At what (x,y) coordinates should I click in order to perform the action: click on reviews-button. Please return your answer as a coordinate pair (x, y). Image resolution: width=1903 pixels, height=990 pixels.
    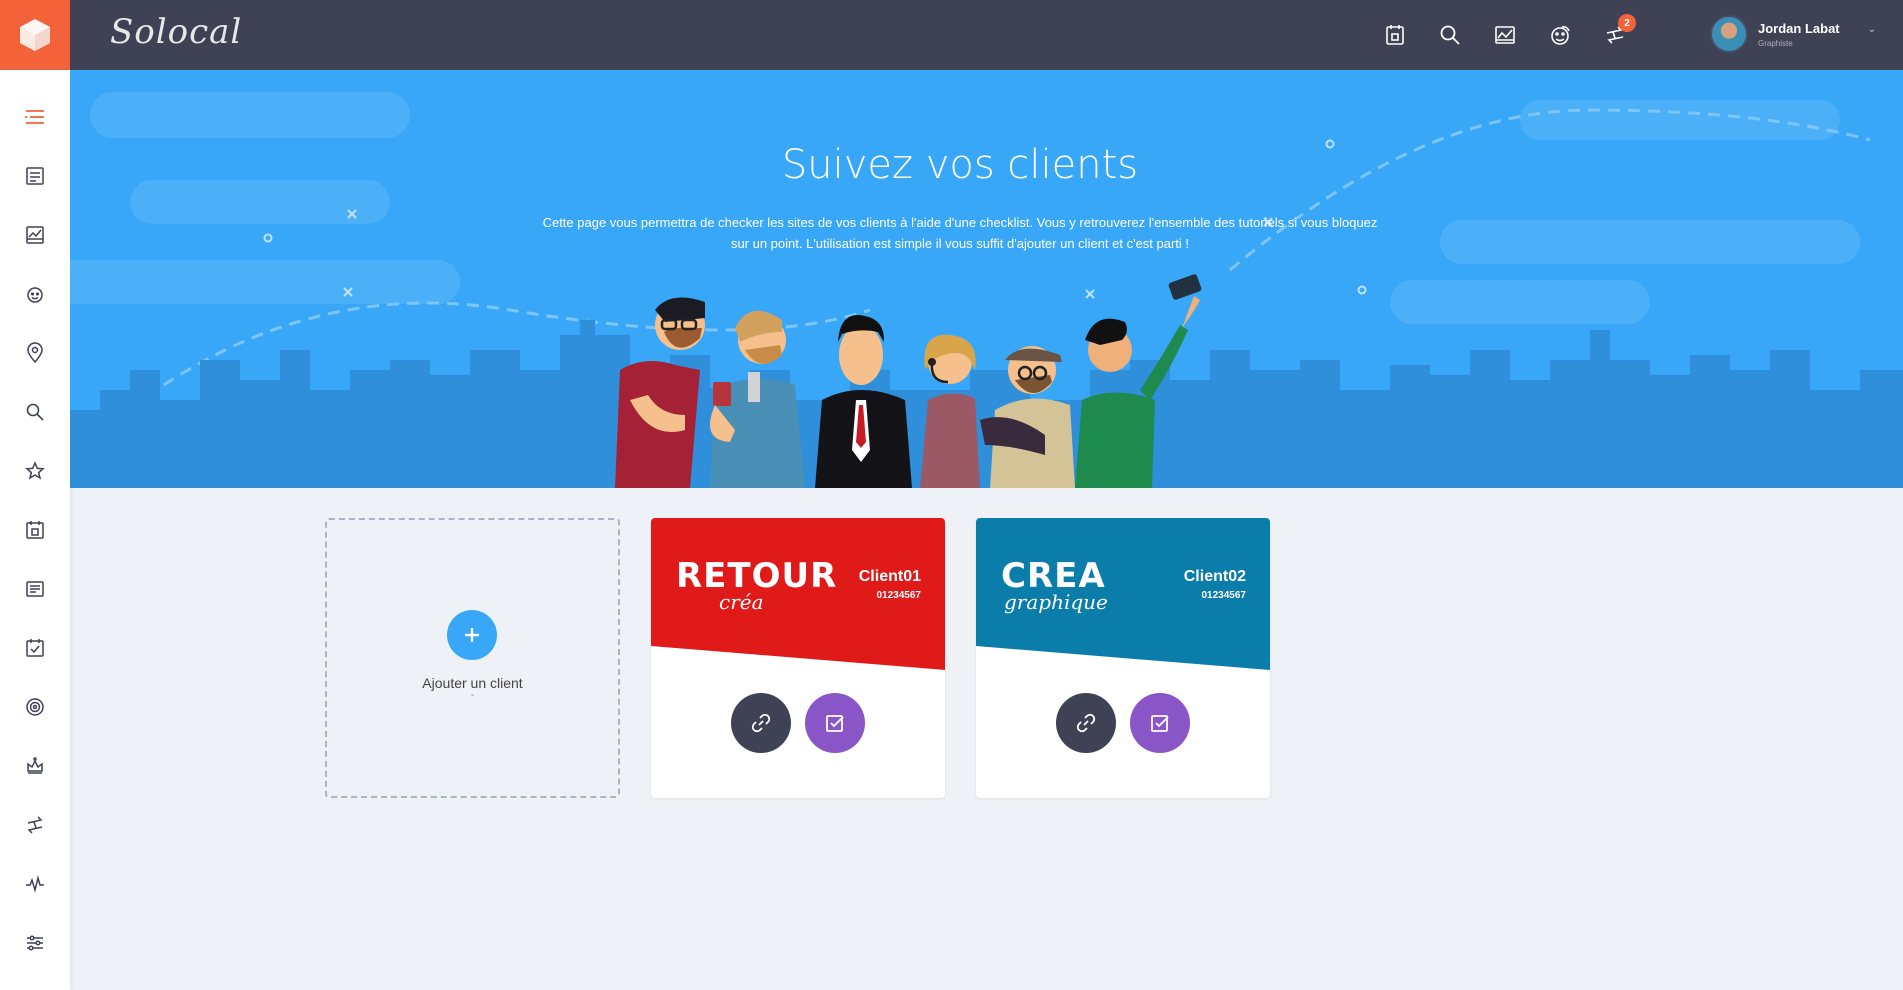
    Looking at the image, I should click on (1560, 35).